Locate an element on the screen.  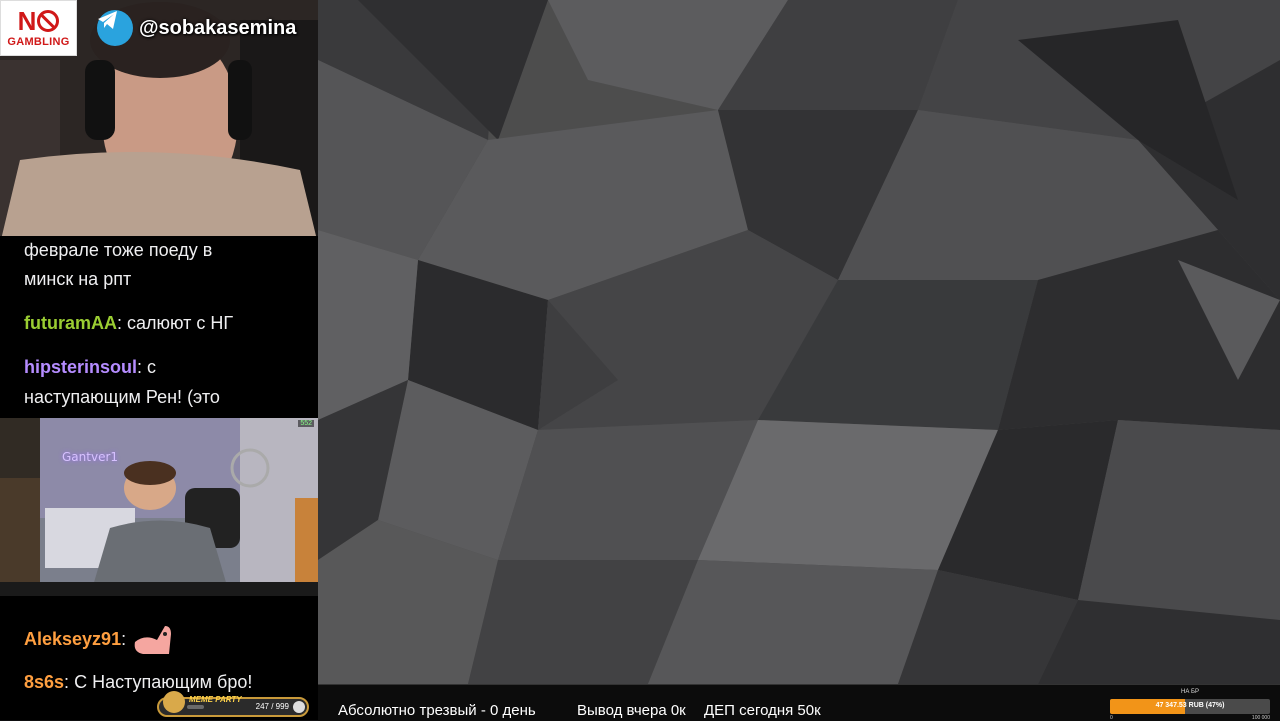
neon-sign-text: Gantver1 is located at coordinates (90, 457).